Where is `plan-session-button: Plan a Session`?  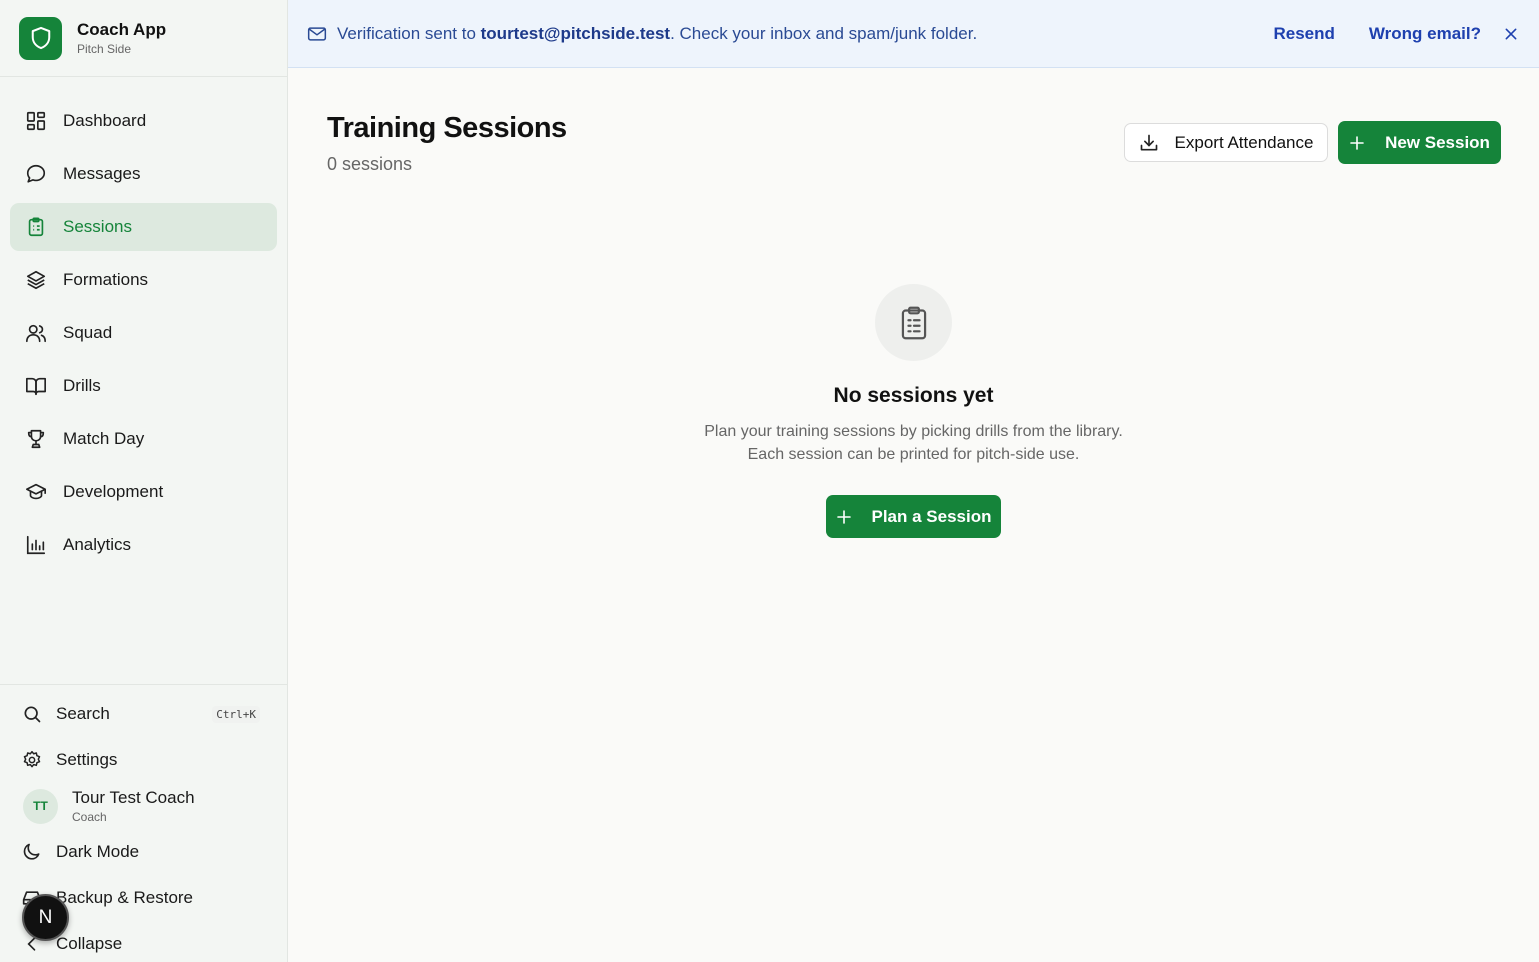
plan-session-button: Plan a Session is located at coordinates (913, 516).